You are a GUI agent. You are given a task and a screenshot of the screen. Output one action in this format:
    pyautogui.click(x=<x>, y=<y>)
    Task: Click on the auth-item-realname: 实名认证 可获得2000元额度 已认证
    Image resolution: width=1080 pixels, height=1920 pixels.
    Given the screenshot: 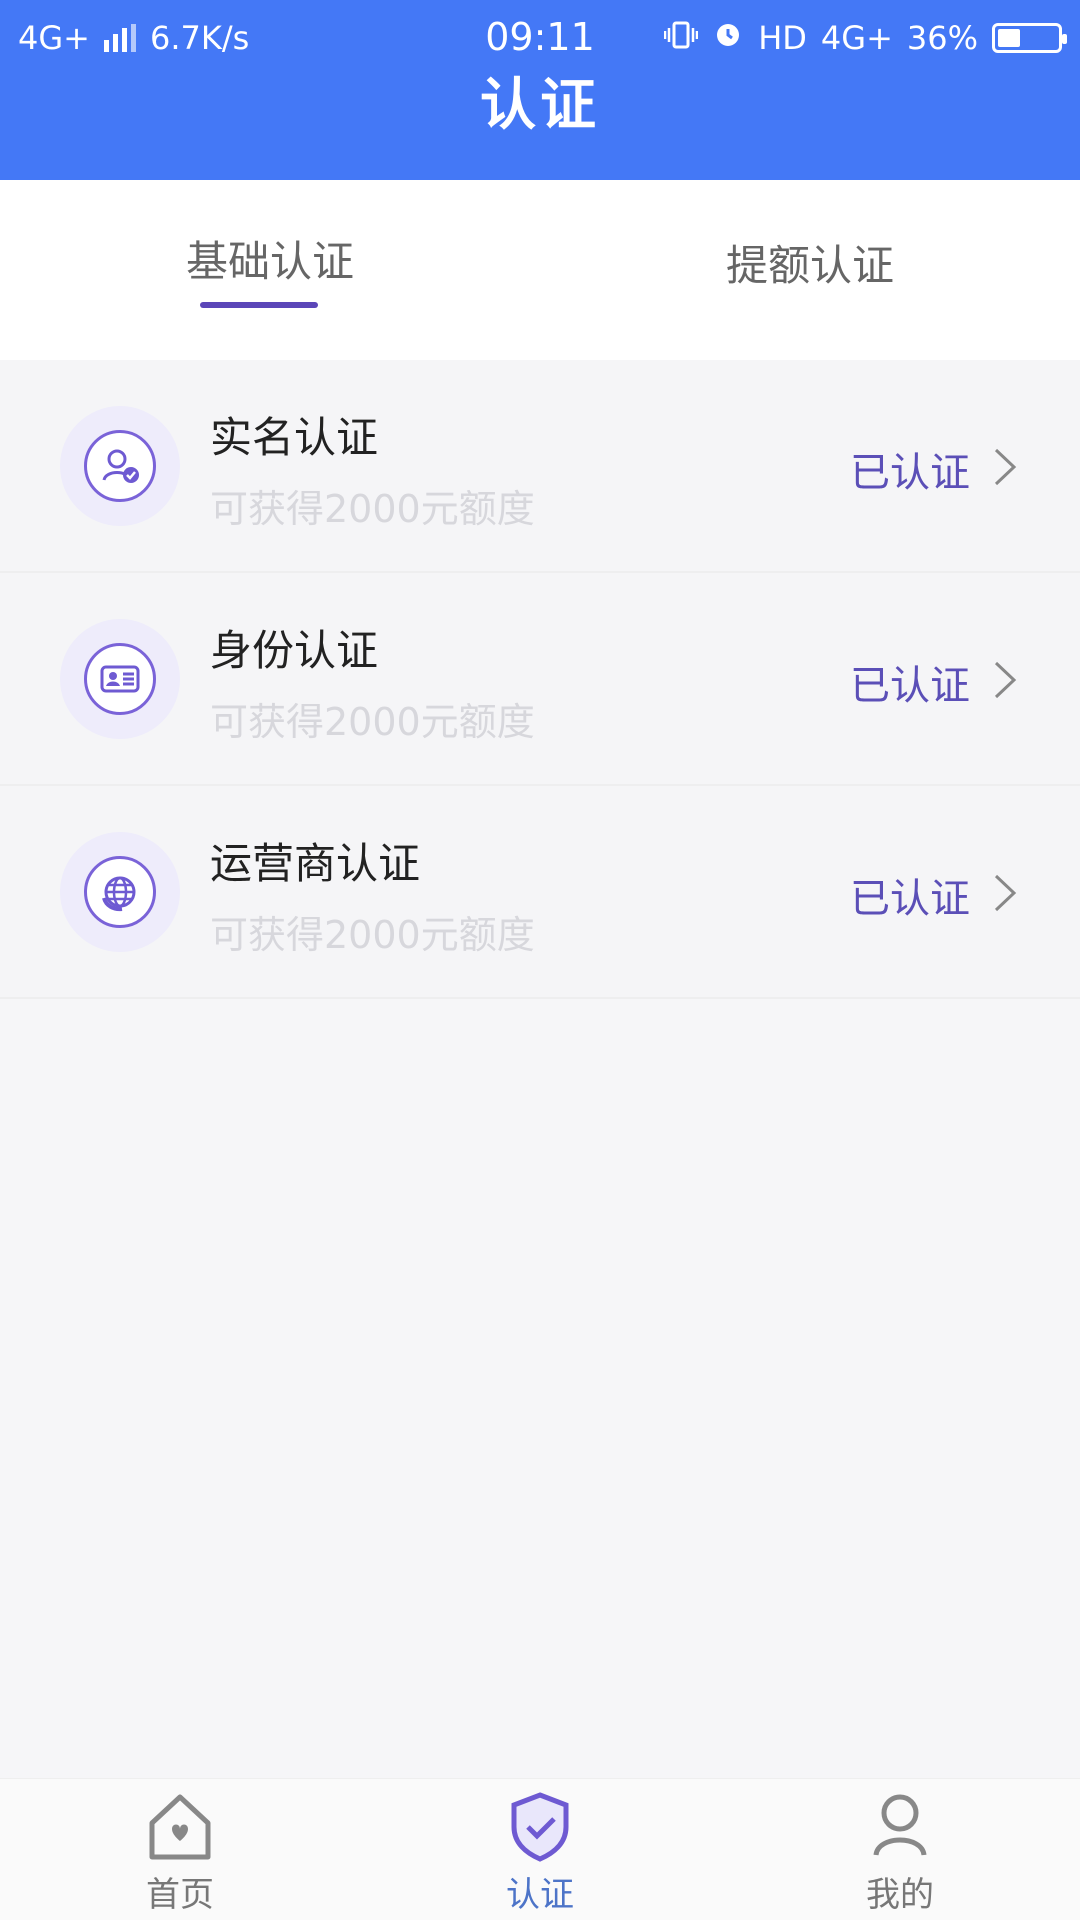 What is the action you would take?
    pyautogui.click(x=540, y=466)
    